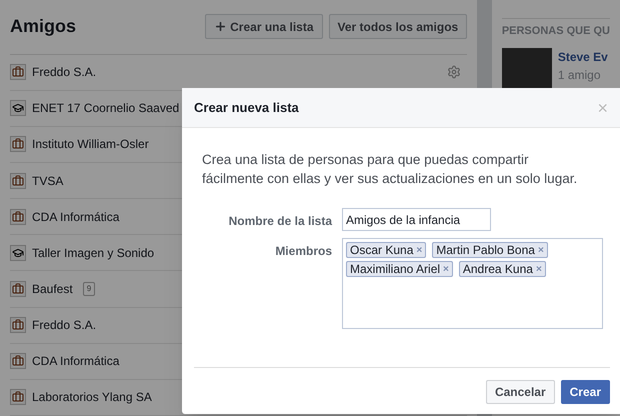 This screenshot has width=620, height=416. What do you see at coordinates (264, 27) in the screenshot?
I see `create-list-button: Crear una lista` at bounding box center [264, 27].